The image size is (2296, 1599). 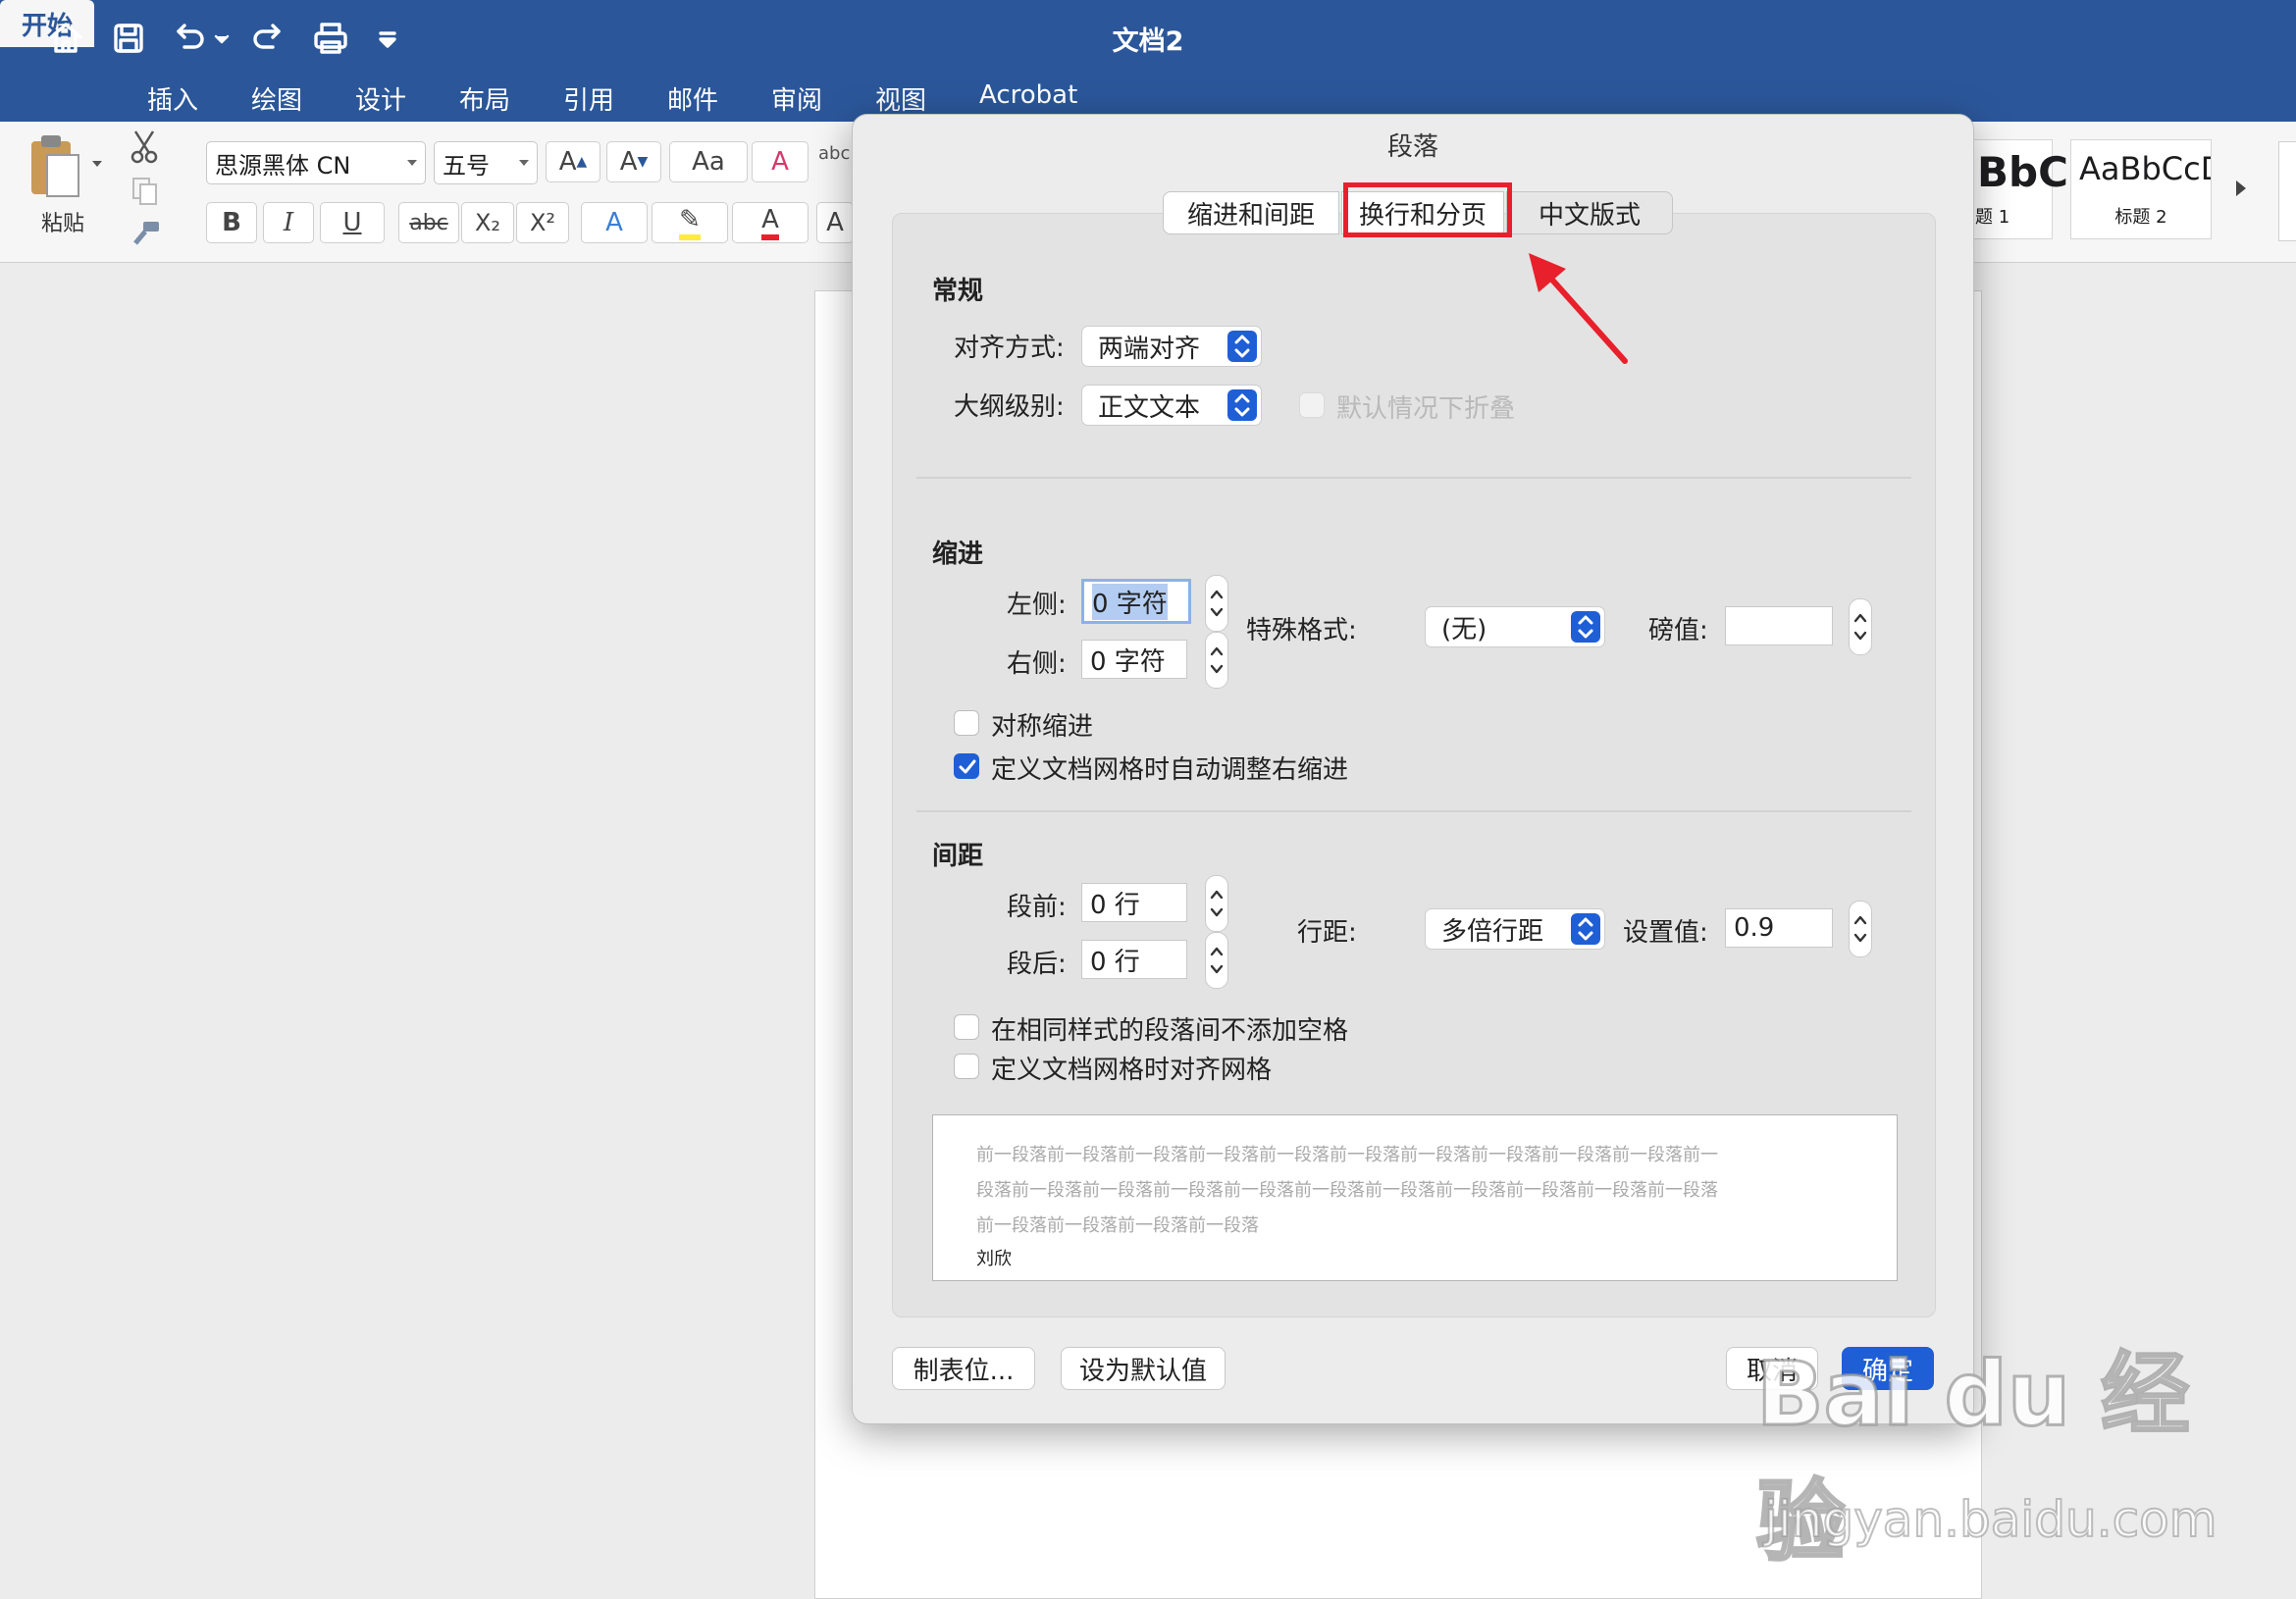 I want to click on general-heading: 常规, so click(x=958, y=291).